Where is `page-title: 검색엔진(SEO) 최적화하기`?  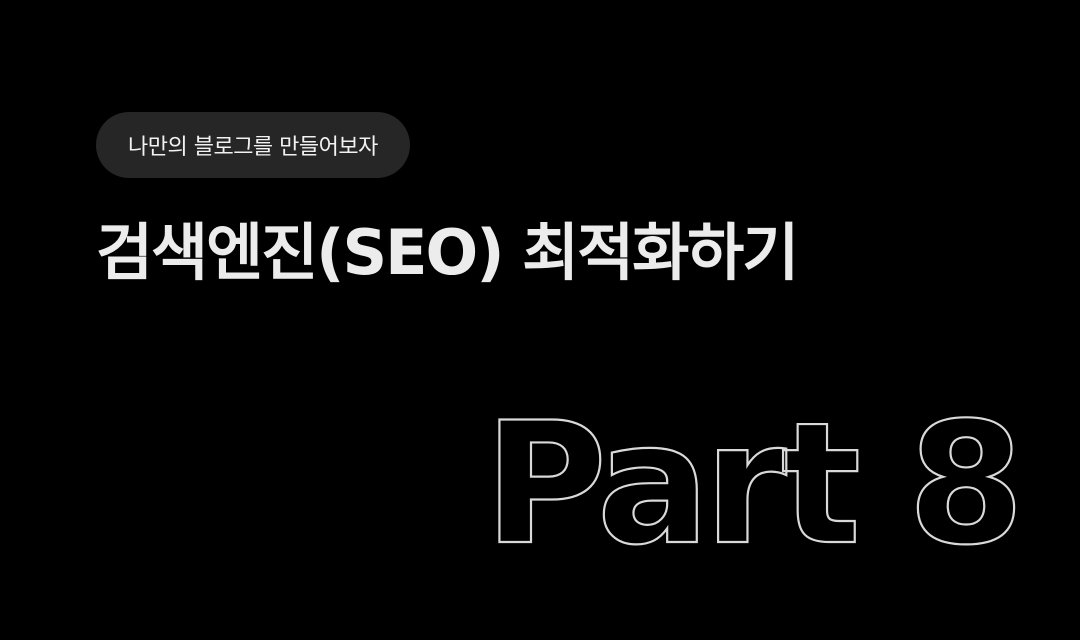
page-title: 검색엔진(SEO) 최적화하기 is located at coordinates (447, 252).